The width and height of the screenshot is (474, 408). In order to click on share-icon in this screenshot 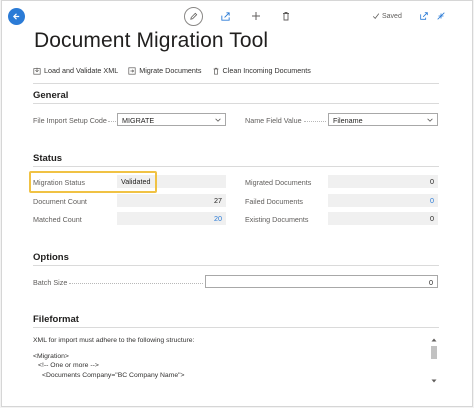, I will do `click(225, 16)`.